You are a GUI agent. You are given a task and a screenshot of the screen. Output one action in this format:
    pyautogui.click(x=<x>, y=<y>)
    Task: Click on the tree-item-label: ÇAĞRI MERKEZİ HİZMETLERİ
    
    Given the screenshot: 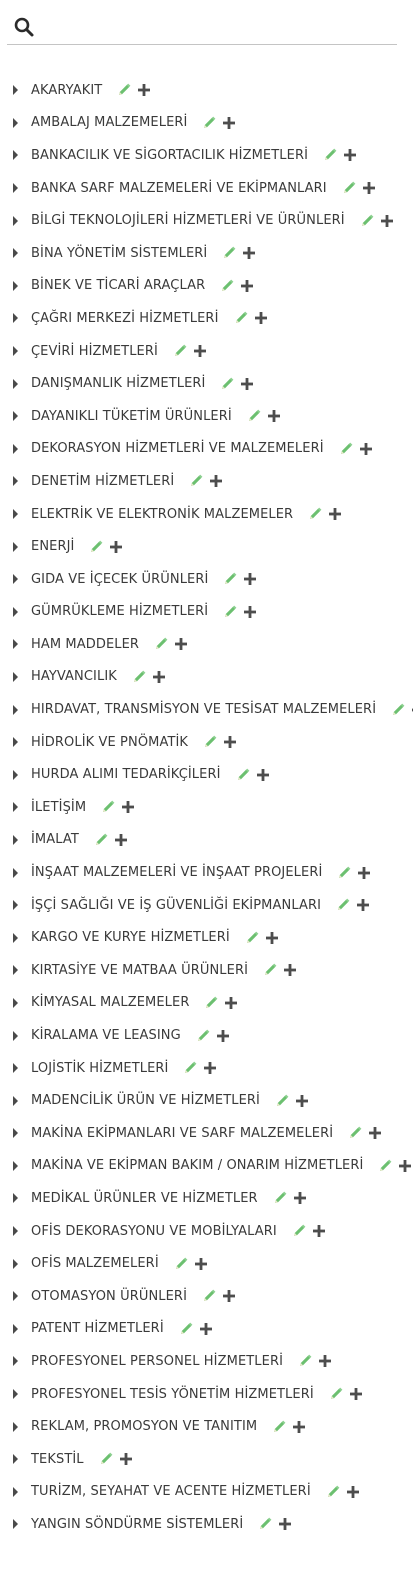 What is the action you would take?
    pyautogui.click(x=125, y=318)
    